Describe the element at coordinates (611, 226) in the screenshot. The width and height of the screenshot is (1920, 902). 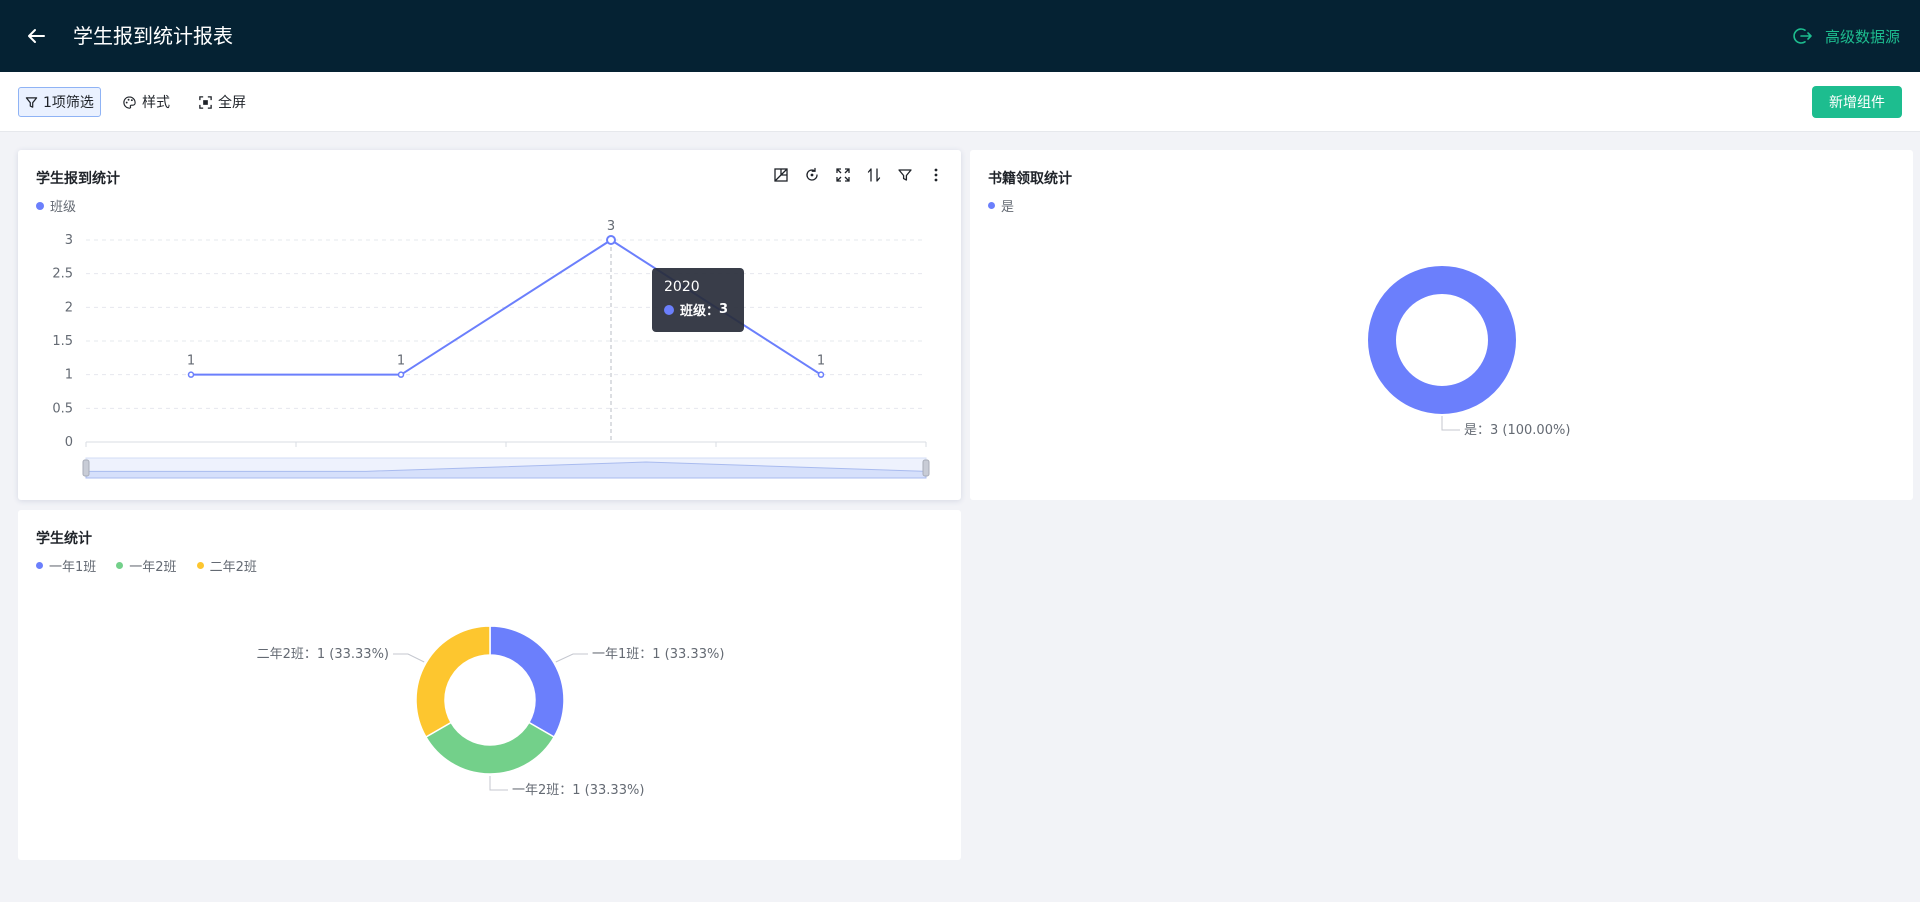
I see `data-label: 3` at that location.